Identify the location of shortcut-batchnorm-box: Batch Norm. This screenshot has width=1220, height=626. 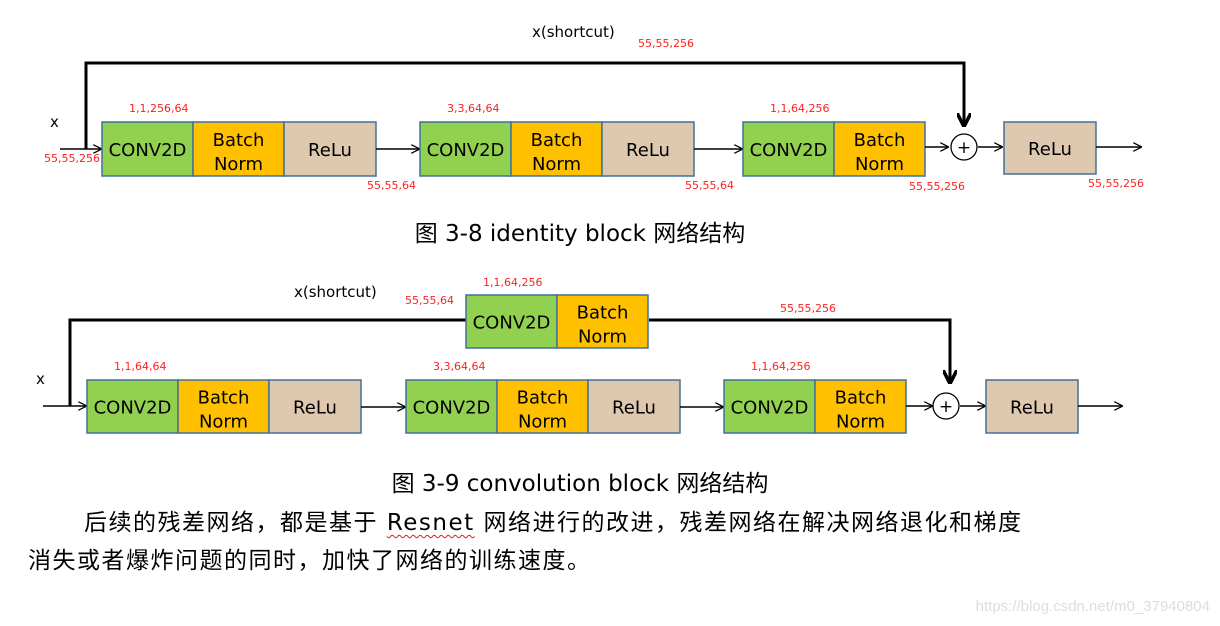
(602, 321).